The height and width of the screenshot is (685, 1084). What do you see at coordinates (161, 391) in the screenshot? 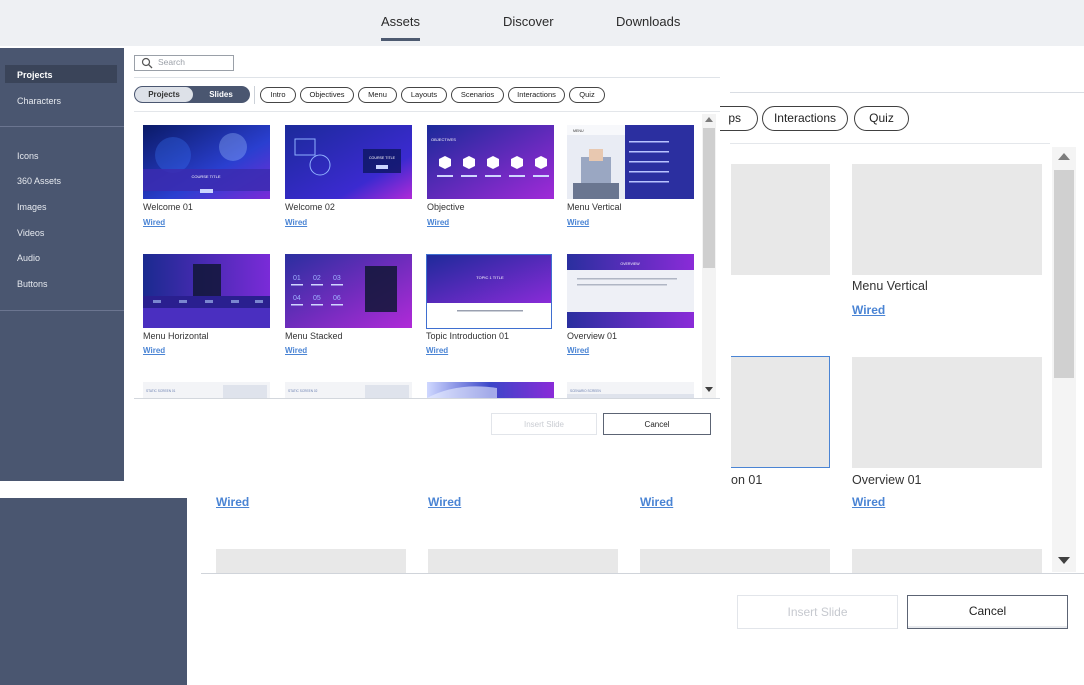
I see `thumb-text: STATIC SCREEN 01` at bounding box center [161, 391].